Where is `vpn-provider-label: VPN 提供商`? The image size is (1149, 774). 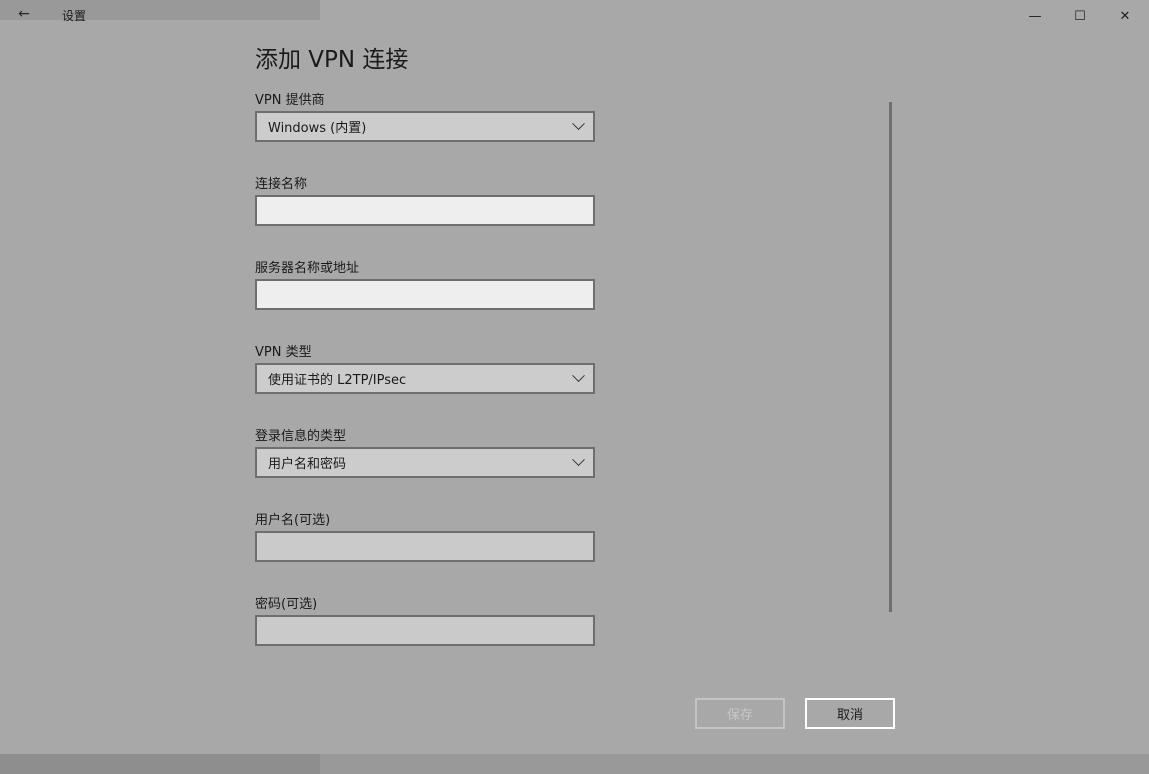
vpn-provider-label: VPN 提供商 is located at coordinates (290, 100).